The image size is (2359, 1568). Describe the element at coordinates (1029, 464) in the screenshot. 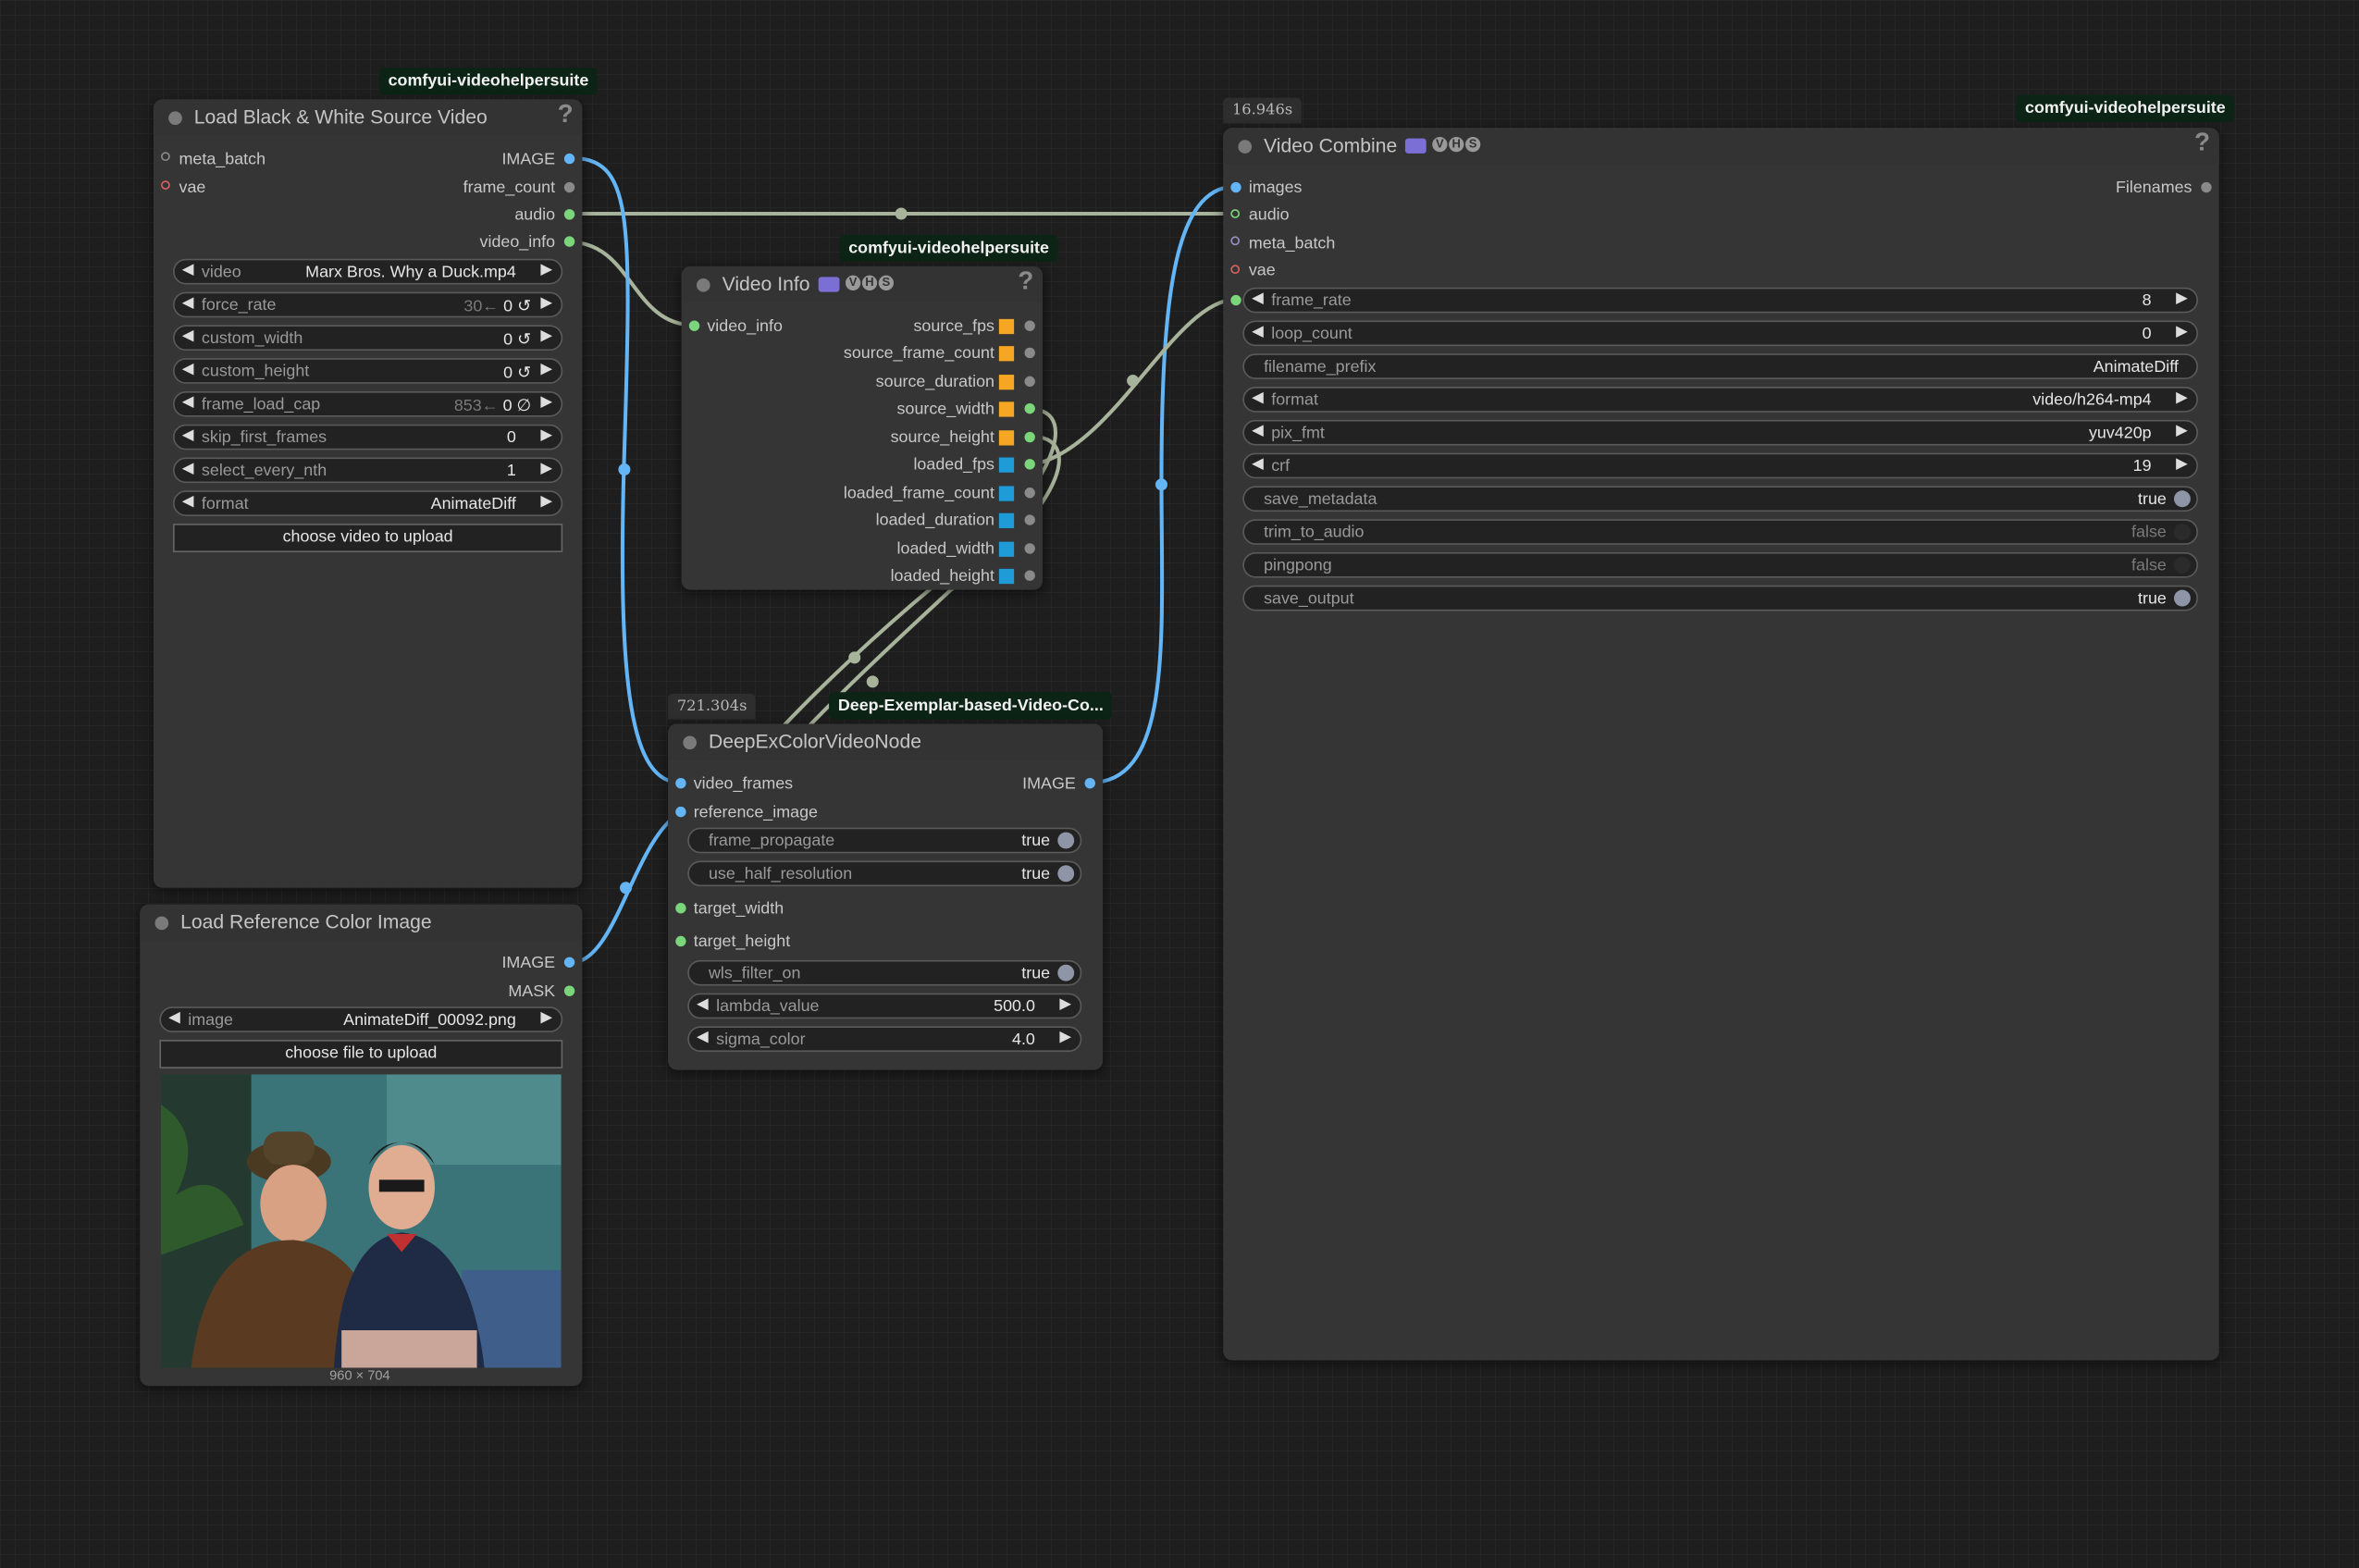

I see `loaded-fps-output-icon` at that location.